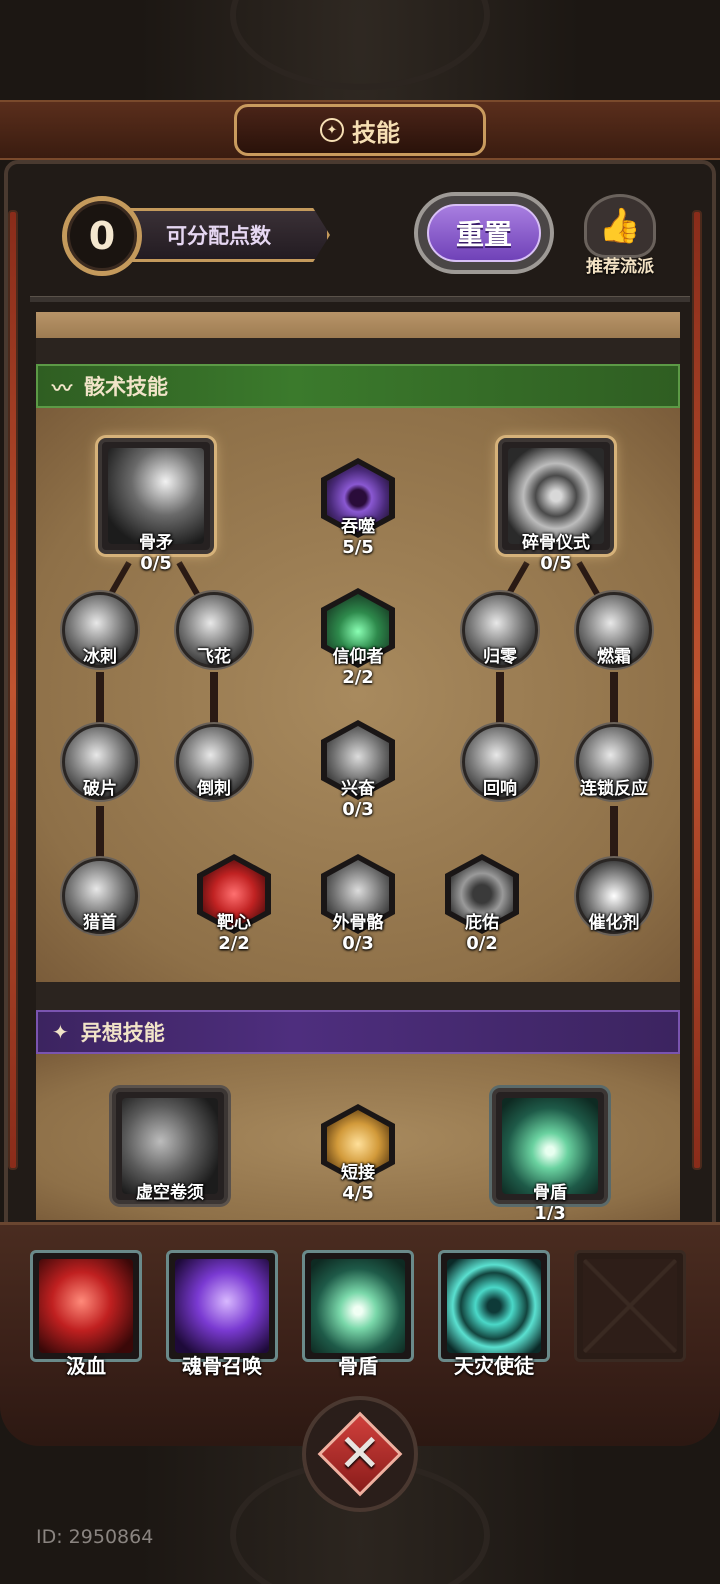 This screenshot has height=1584, width=720. Describe the element at coordinates (614, 762) in the screenshot. I see `skill-node-chain-reaction: 连锁反应` at that location.